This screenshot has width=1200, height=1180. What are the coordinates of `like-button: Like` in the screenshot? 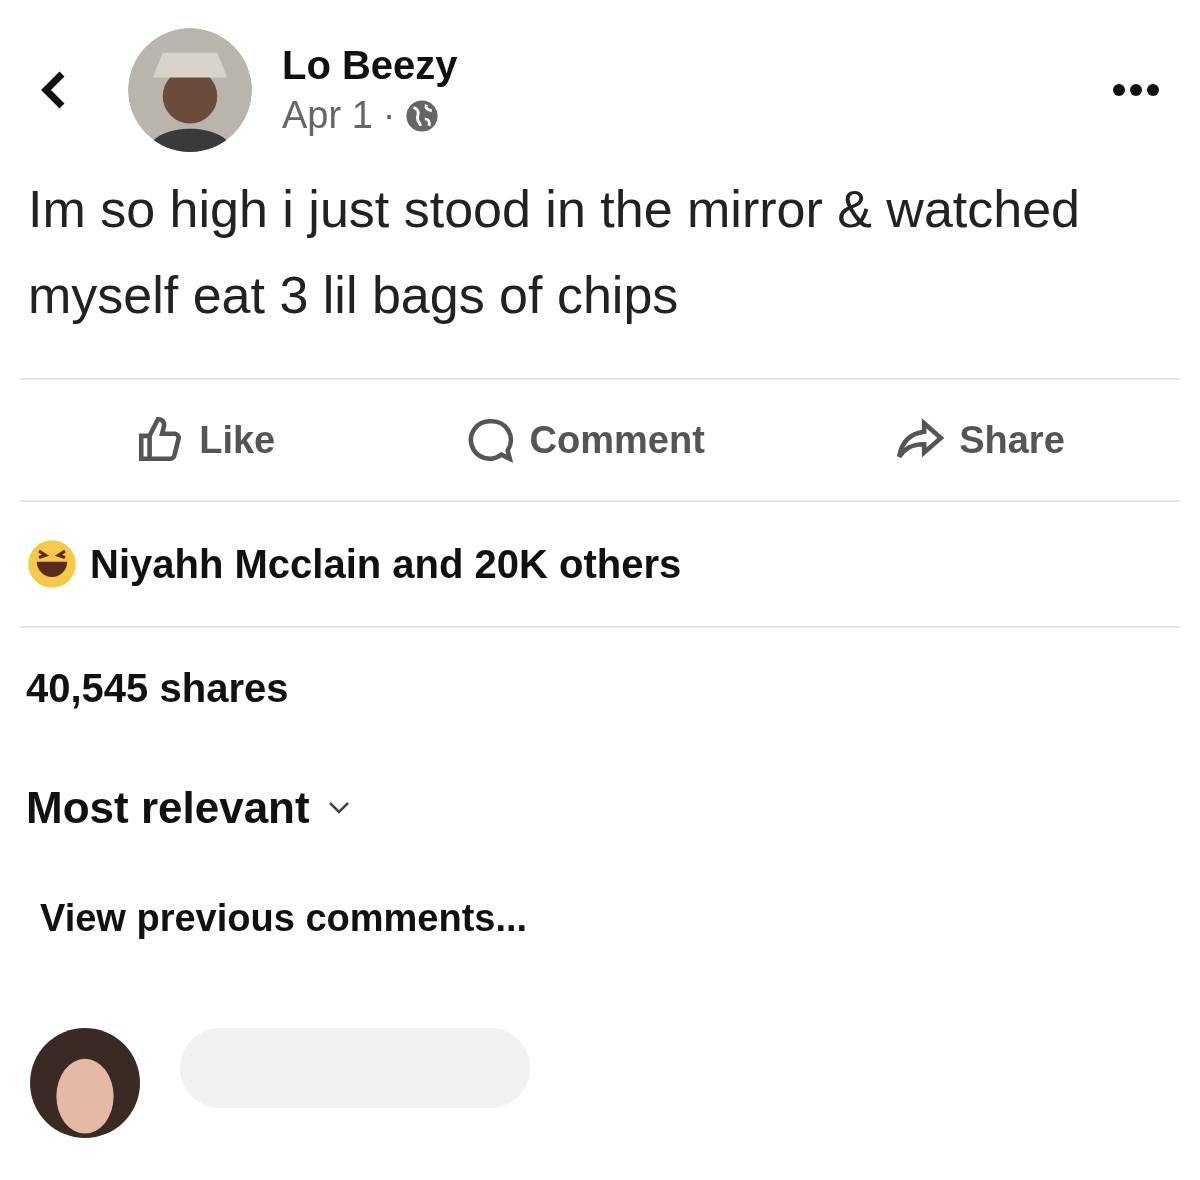 It's located at (205, 440).